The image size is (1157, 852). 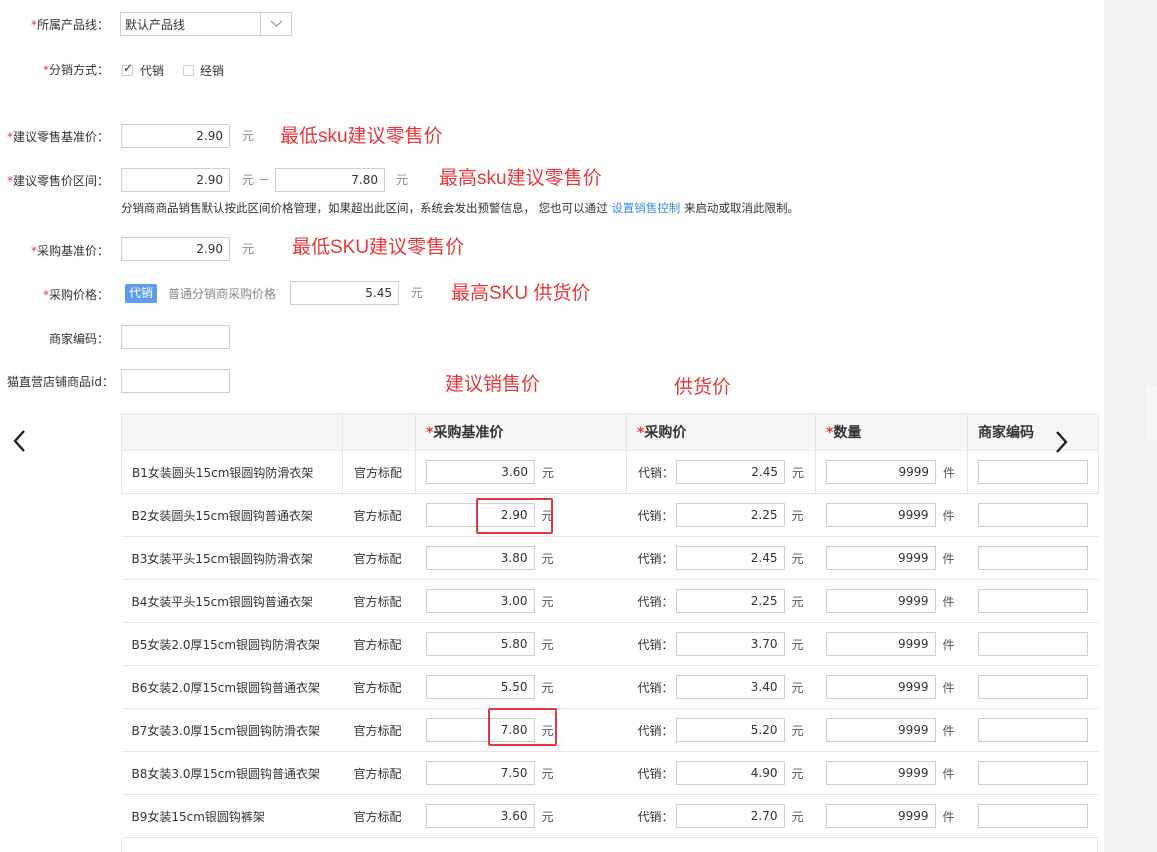 What do you see at coordinates (175, 381) in the screenshot?
I see `tmall-id-input` at bounding box center [175, 381].